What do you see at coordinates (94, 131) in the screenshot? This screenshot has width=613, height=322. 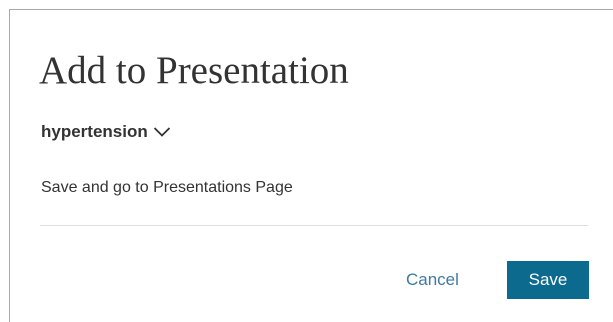 I see `presentation-dropdown-label: hypertension` at bounding box center [94, 131].